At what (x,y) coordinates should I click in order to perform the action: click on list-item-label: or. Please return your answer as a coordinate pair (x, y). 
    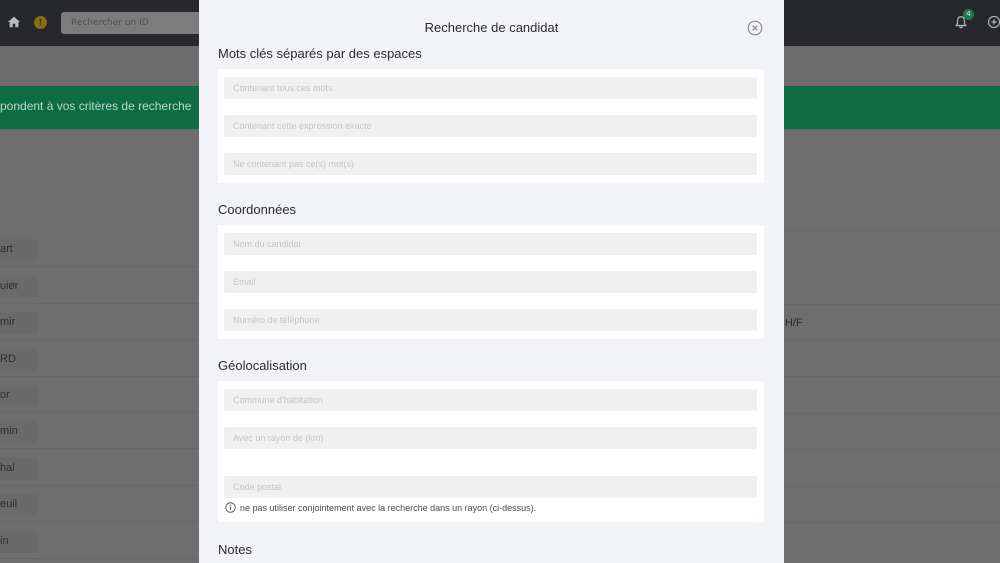
    Looking at the image, I should click on (5, 395).